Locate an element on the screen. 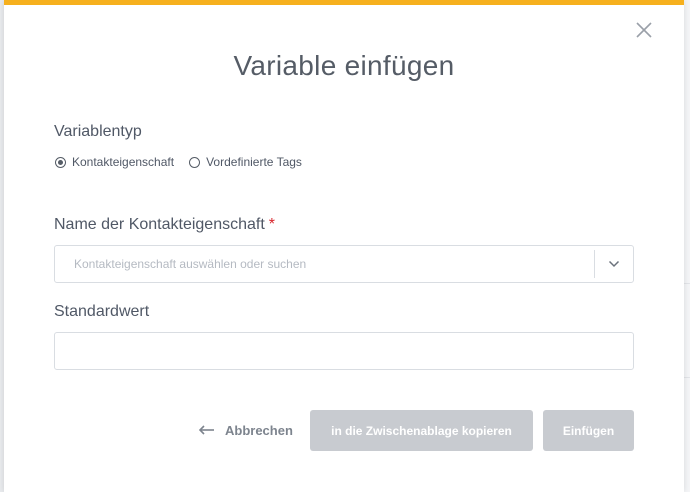 Image resolution: width=690 pixels, height=492 pixels. radio-predefined-tags: Vordefinierte Tags is located at coordinates (245, 162).